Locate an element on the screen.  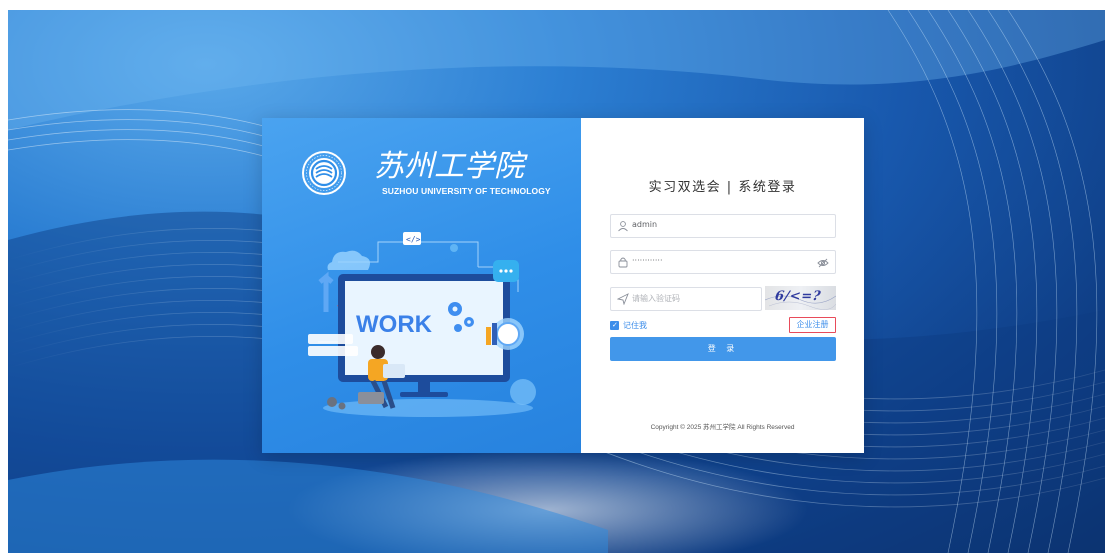
username-value: admin is located at coordinates (645, 224).